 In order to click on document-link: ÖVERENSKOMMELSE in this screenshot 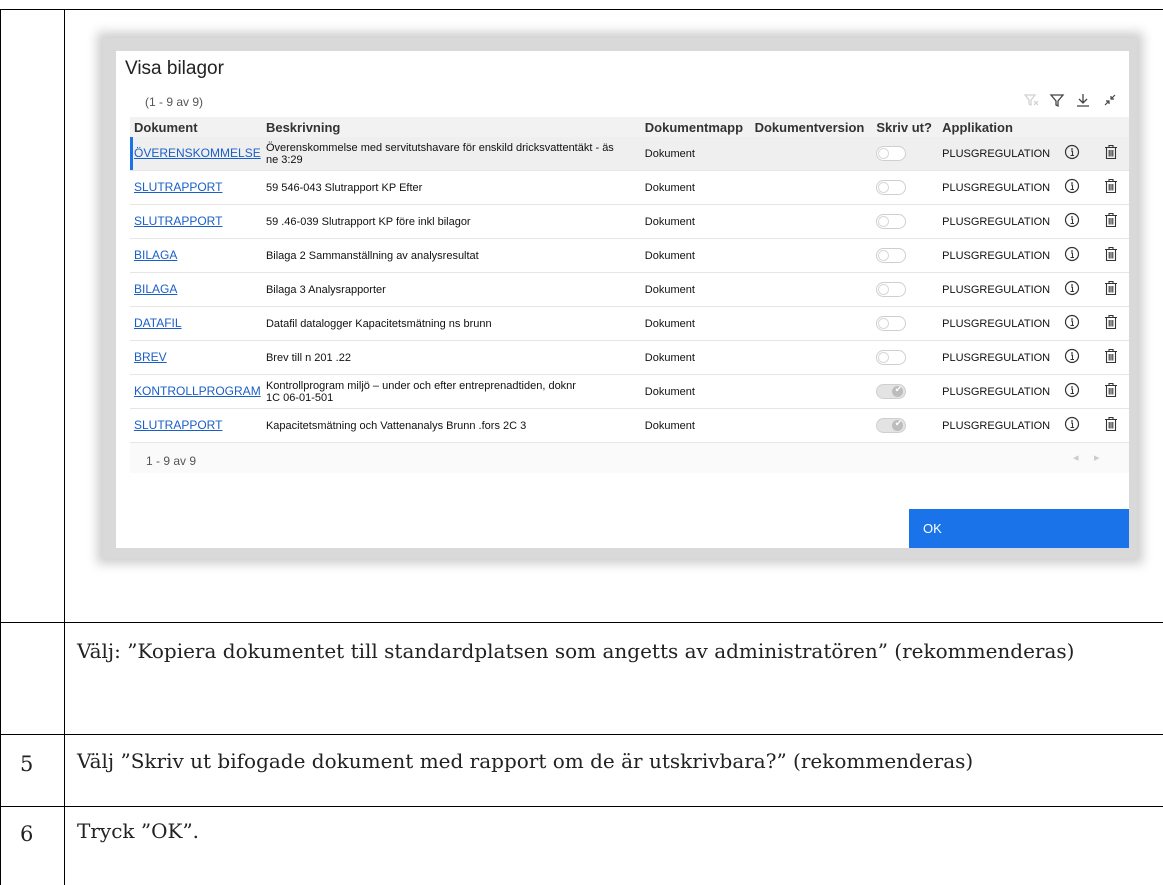, I will do `click(197, 153)`.